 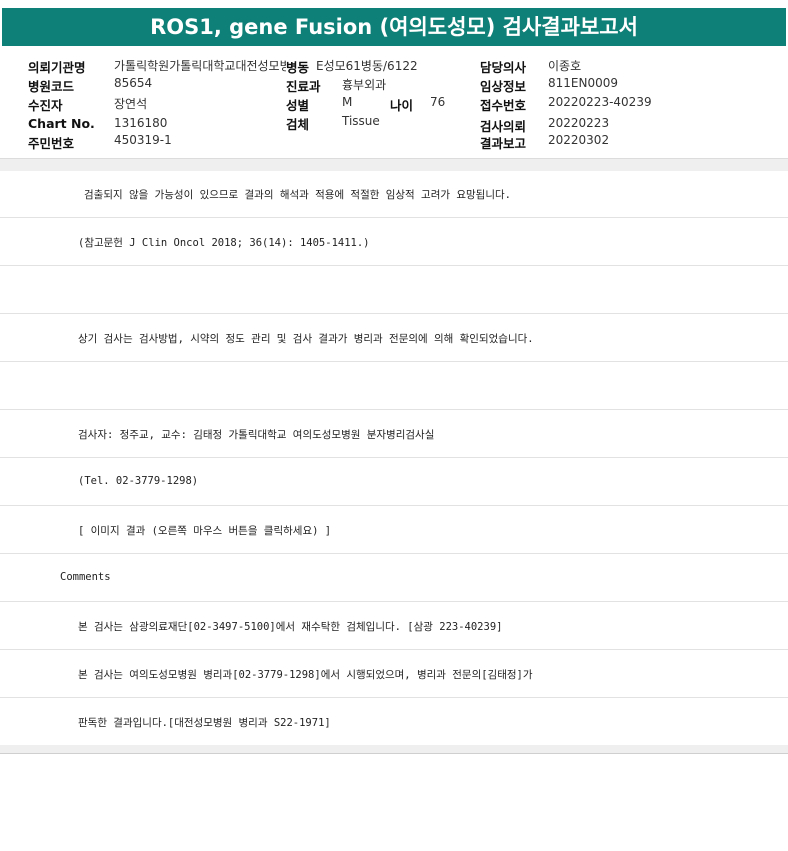 I want to click on receipt-no-value: 20220223-40239, so click(x=600, y=102).